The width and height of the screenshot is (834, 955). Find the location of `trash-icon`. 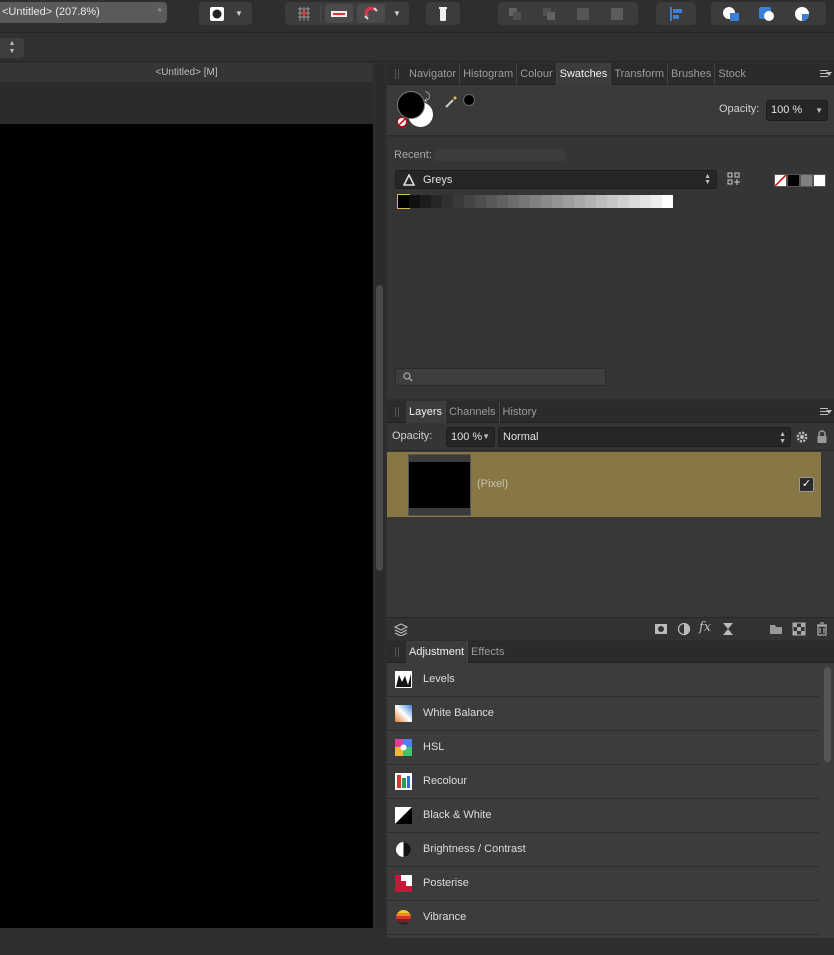

trash-icon is located at coordinates (822, 629).